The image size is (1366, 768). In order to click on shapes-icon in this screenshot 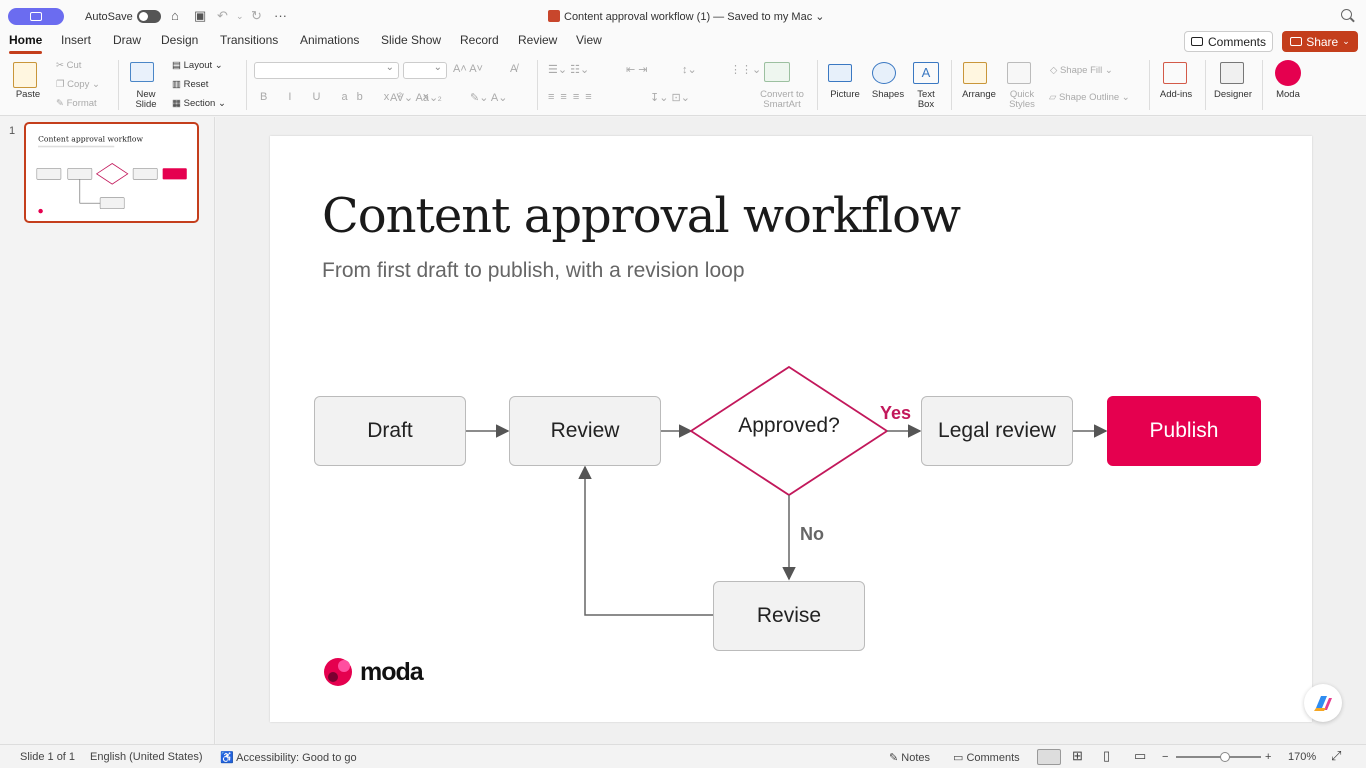, I will do `click(884, 73)`.